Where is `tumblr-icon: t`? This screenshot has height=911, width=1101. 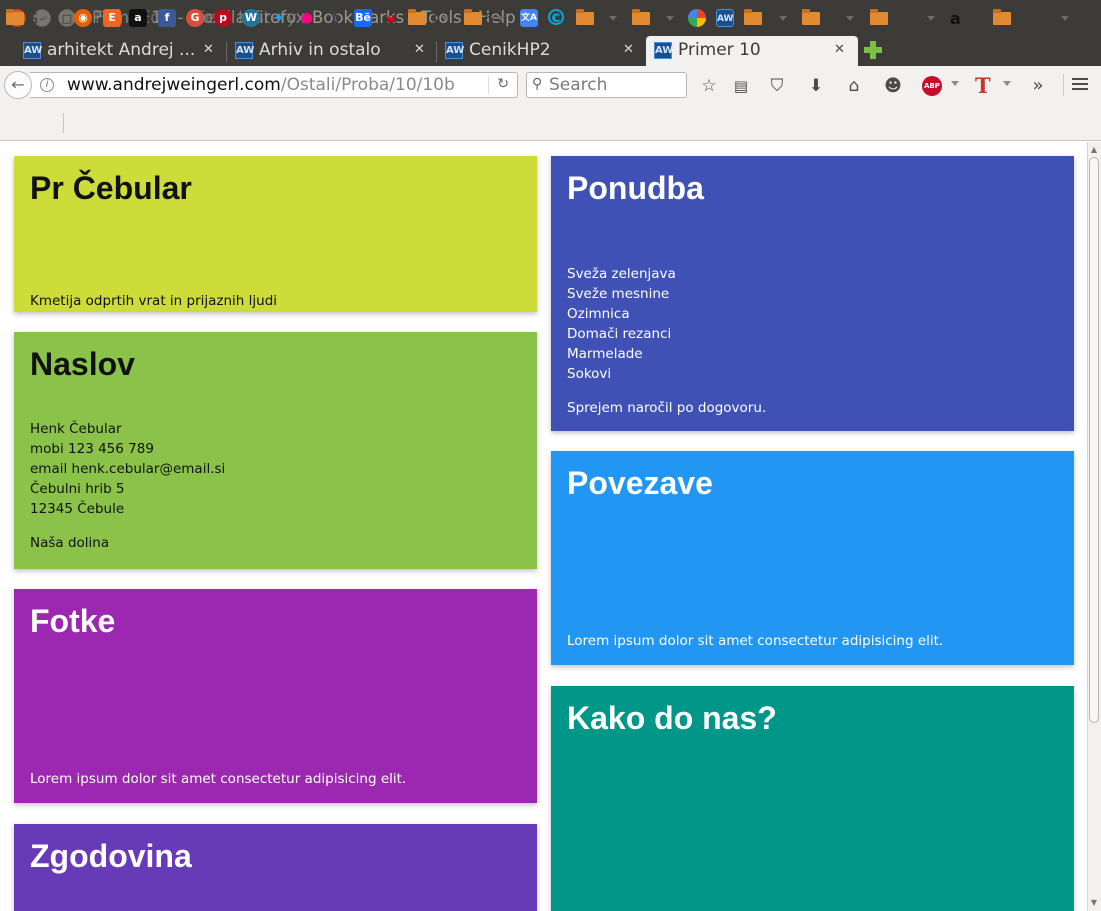 tumblr-icon: t is located at coordinates (335, 18).